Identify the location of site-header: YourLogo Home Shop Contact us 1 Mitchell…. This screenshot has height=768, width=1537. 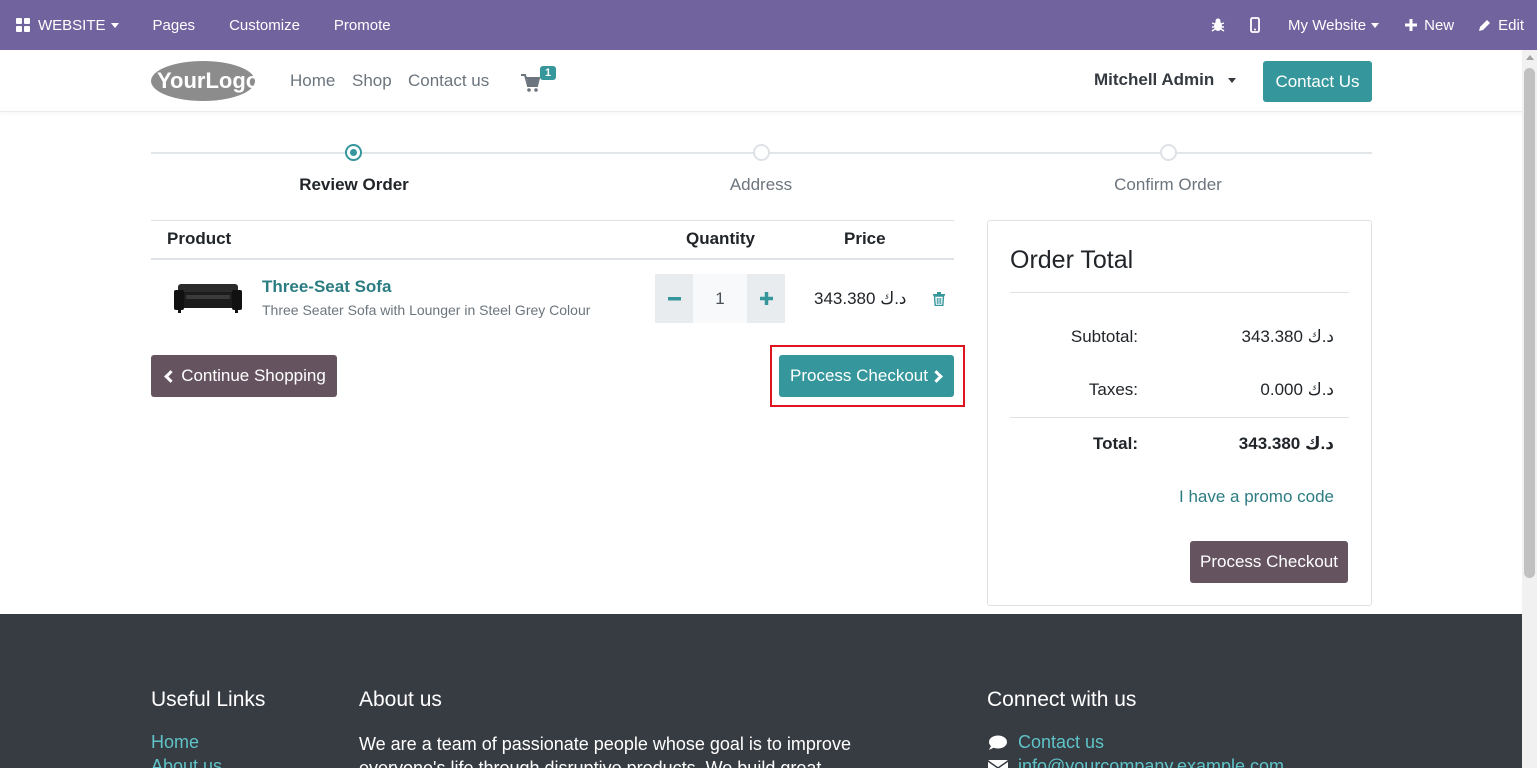
(761, 81).